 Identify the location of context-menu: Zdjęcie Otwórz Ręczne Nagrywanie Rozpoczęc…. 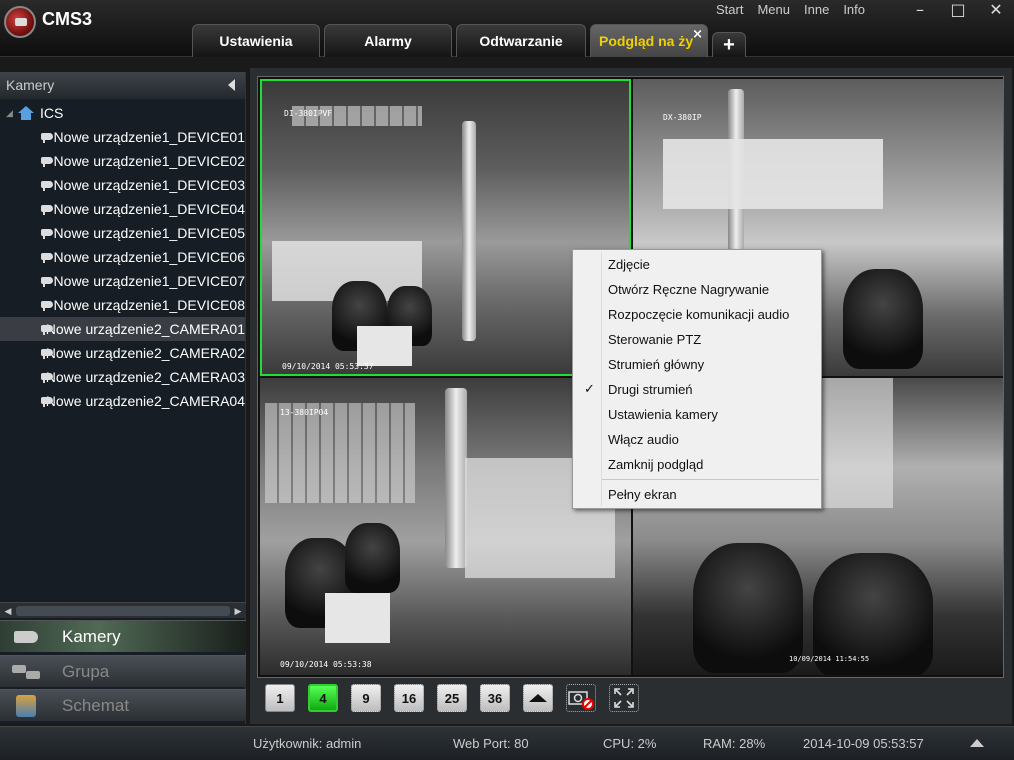
(697, 379).